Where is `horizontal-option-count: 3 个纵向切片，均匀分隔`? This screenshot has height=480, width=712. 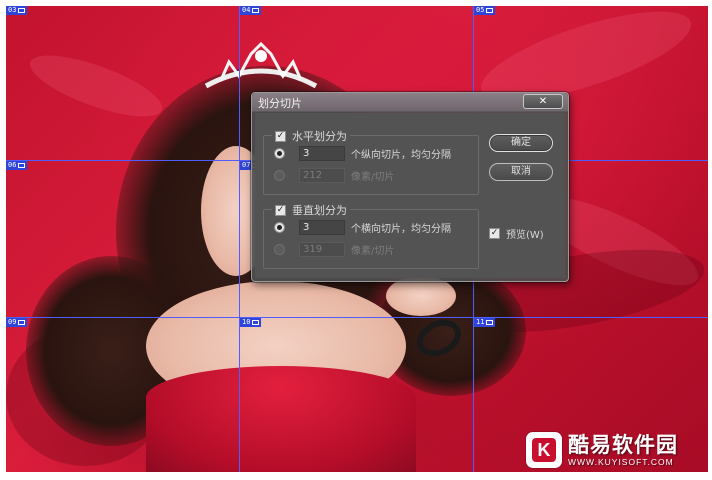 horizontal-option-count: 3 个纵向切片，均匀分隔 is located at coordinates (362, 153).